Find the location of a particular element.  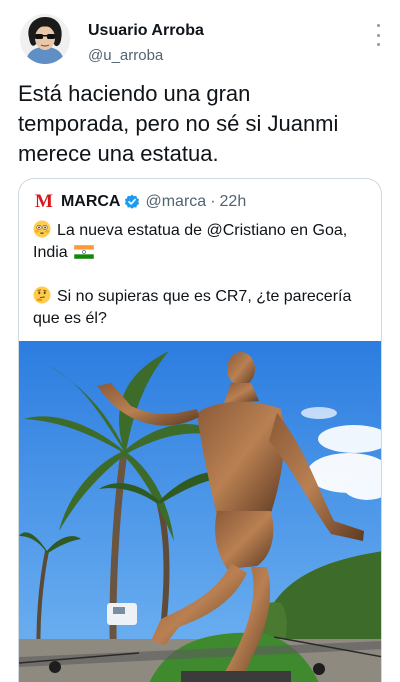

flushed-face-icon is located at coordinates (42, 229).